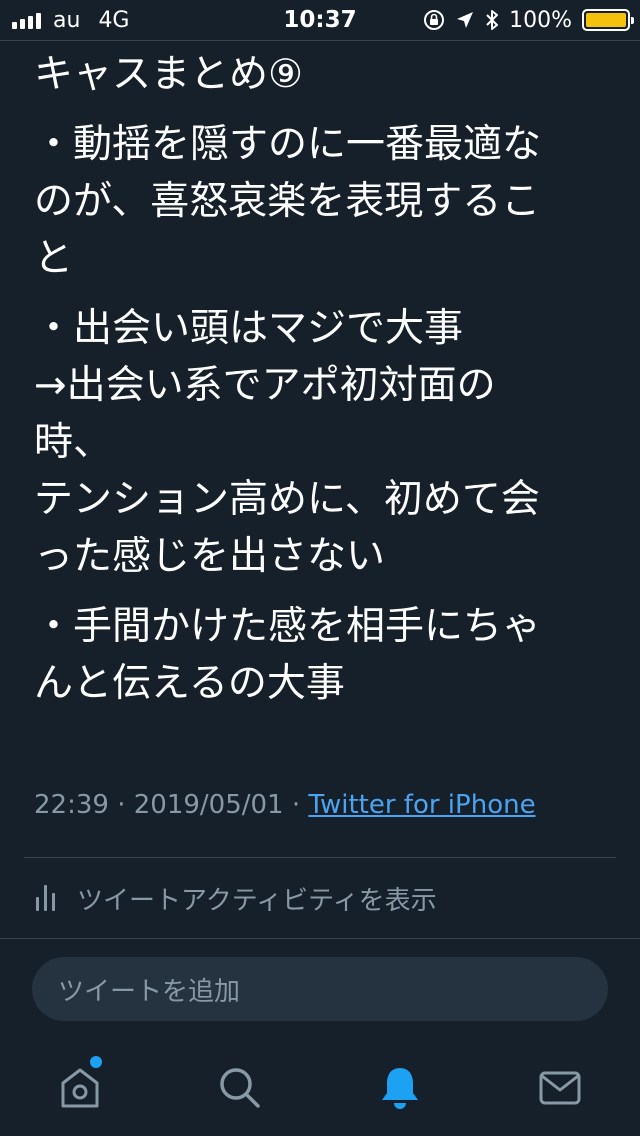  I want to click on location-arrow-icon, so click(465, 20).